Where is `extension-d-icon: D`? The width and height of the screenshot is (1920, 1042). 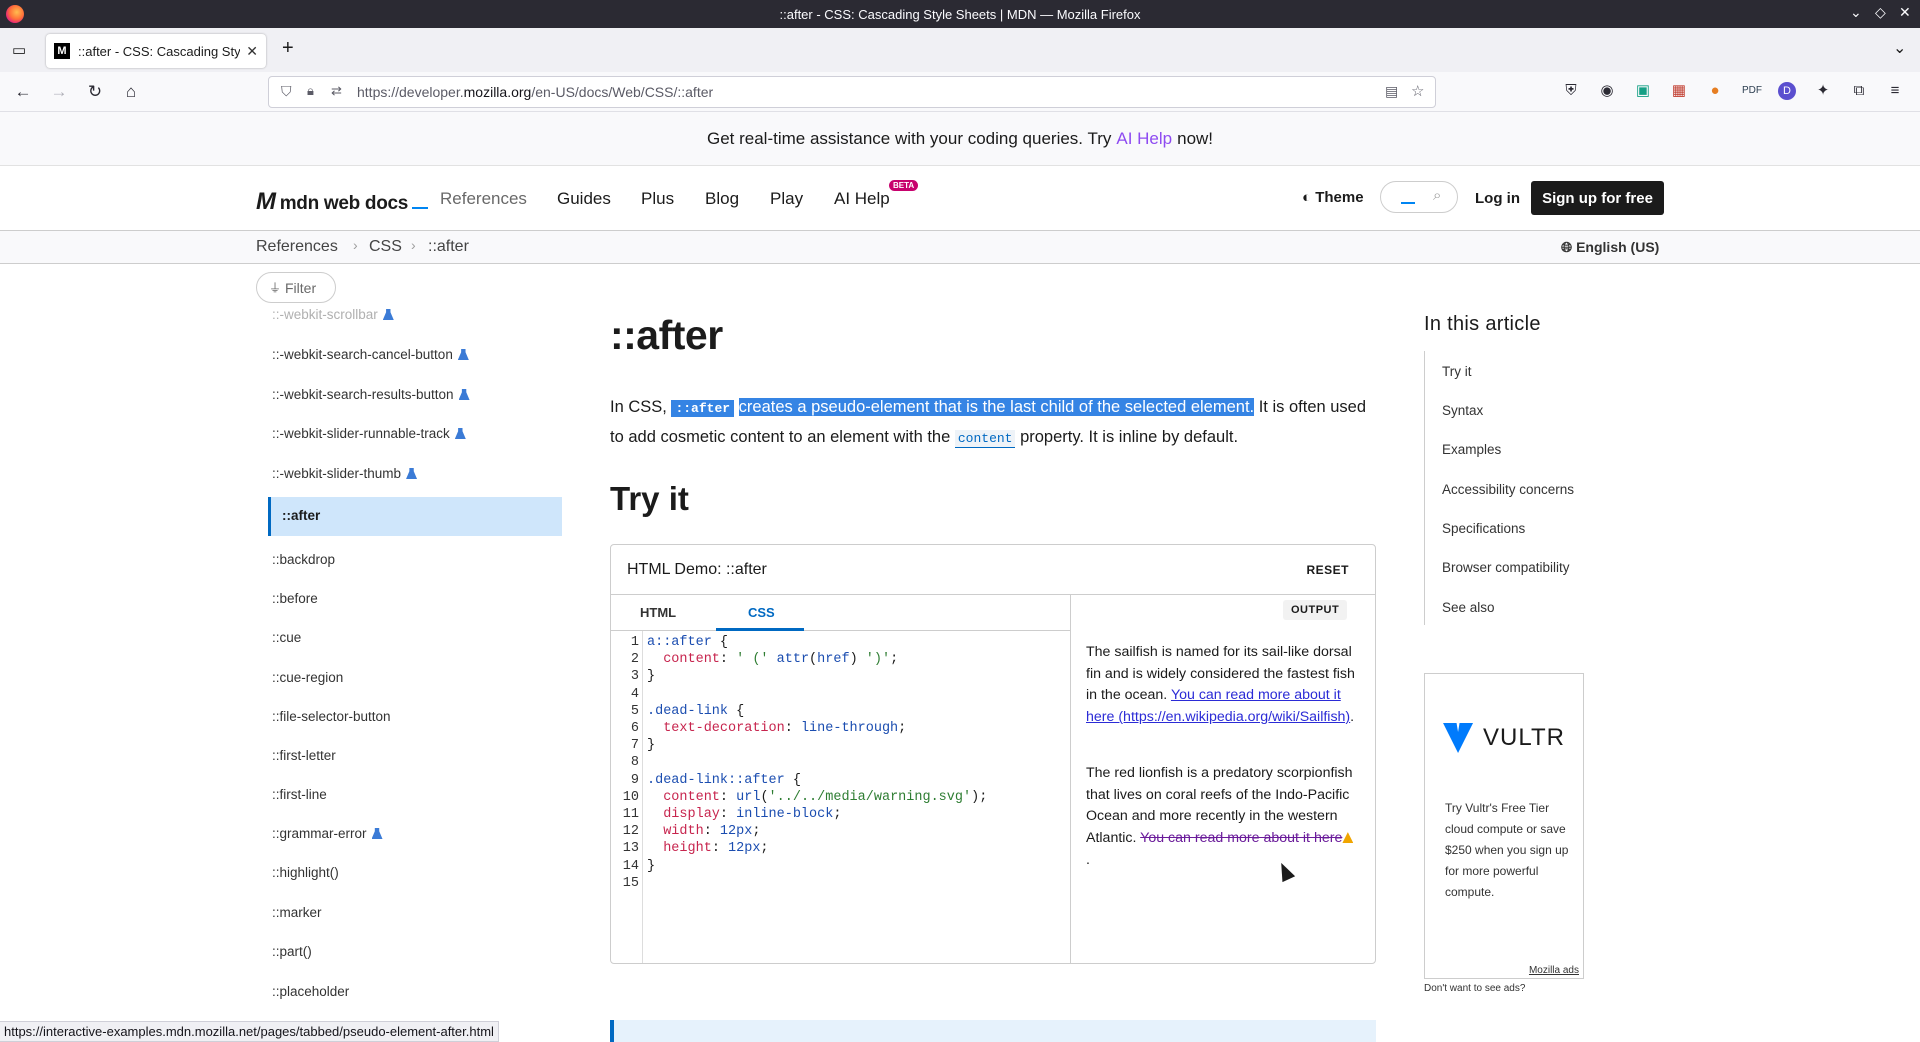 extension-d-icon: D is located at coordinates (1787, 91).